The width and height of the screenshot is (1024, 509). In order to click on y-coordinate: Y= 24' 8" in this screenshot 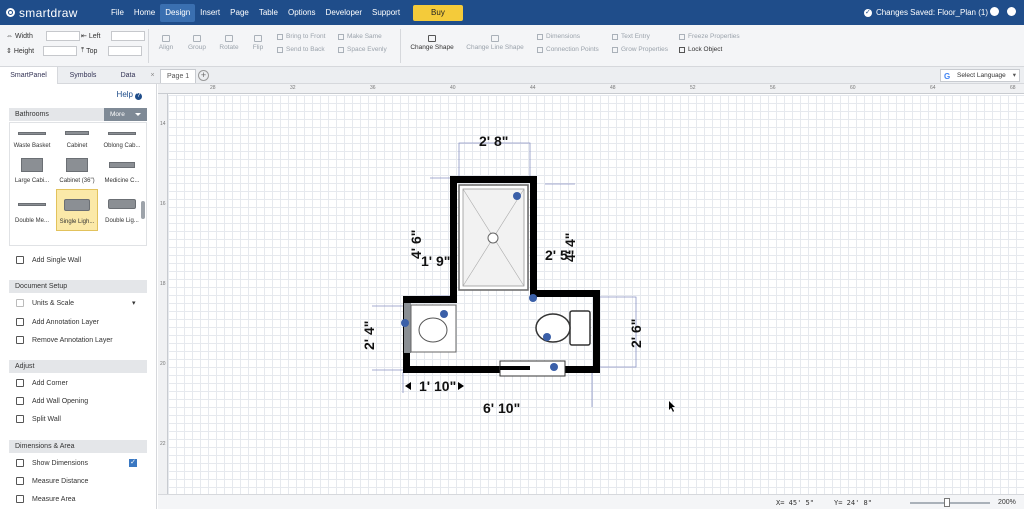, I will do `click(853, 503)`.